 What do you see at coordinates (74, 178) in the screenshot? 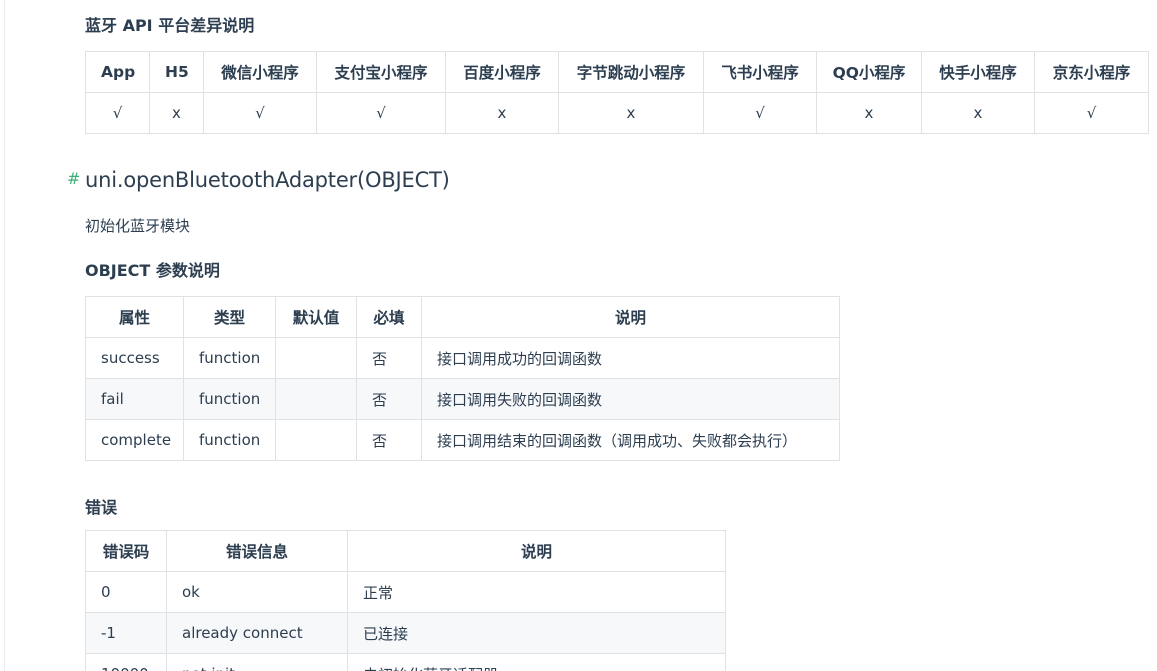
I see `header-anchor-link: #` at bounding box center [74, 178].